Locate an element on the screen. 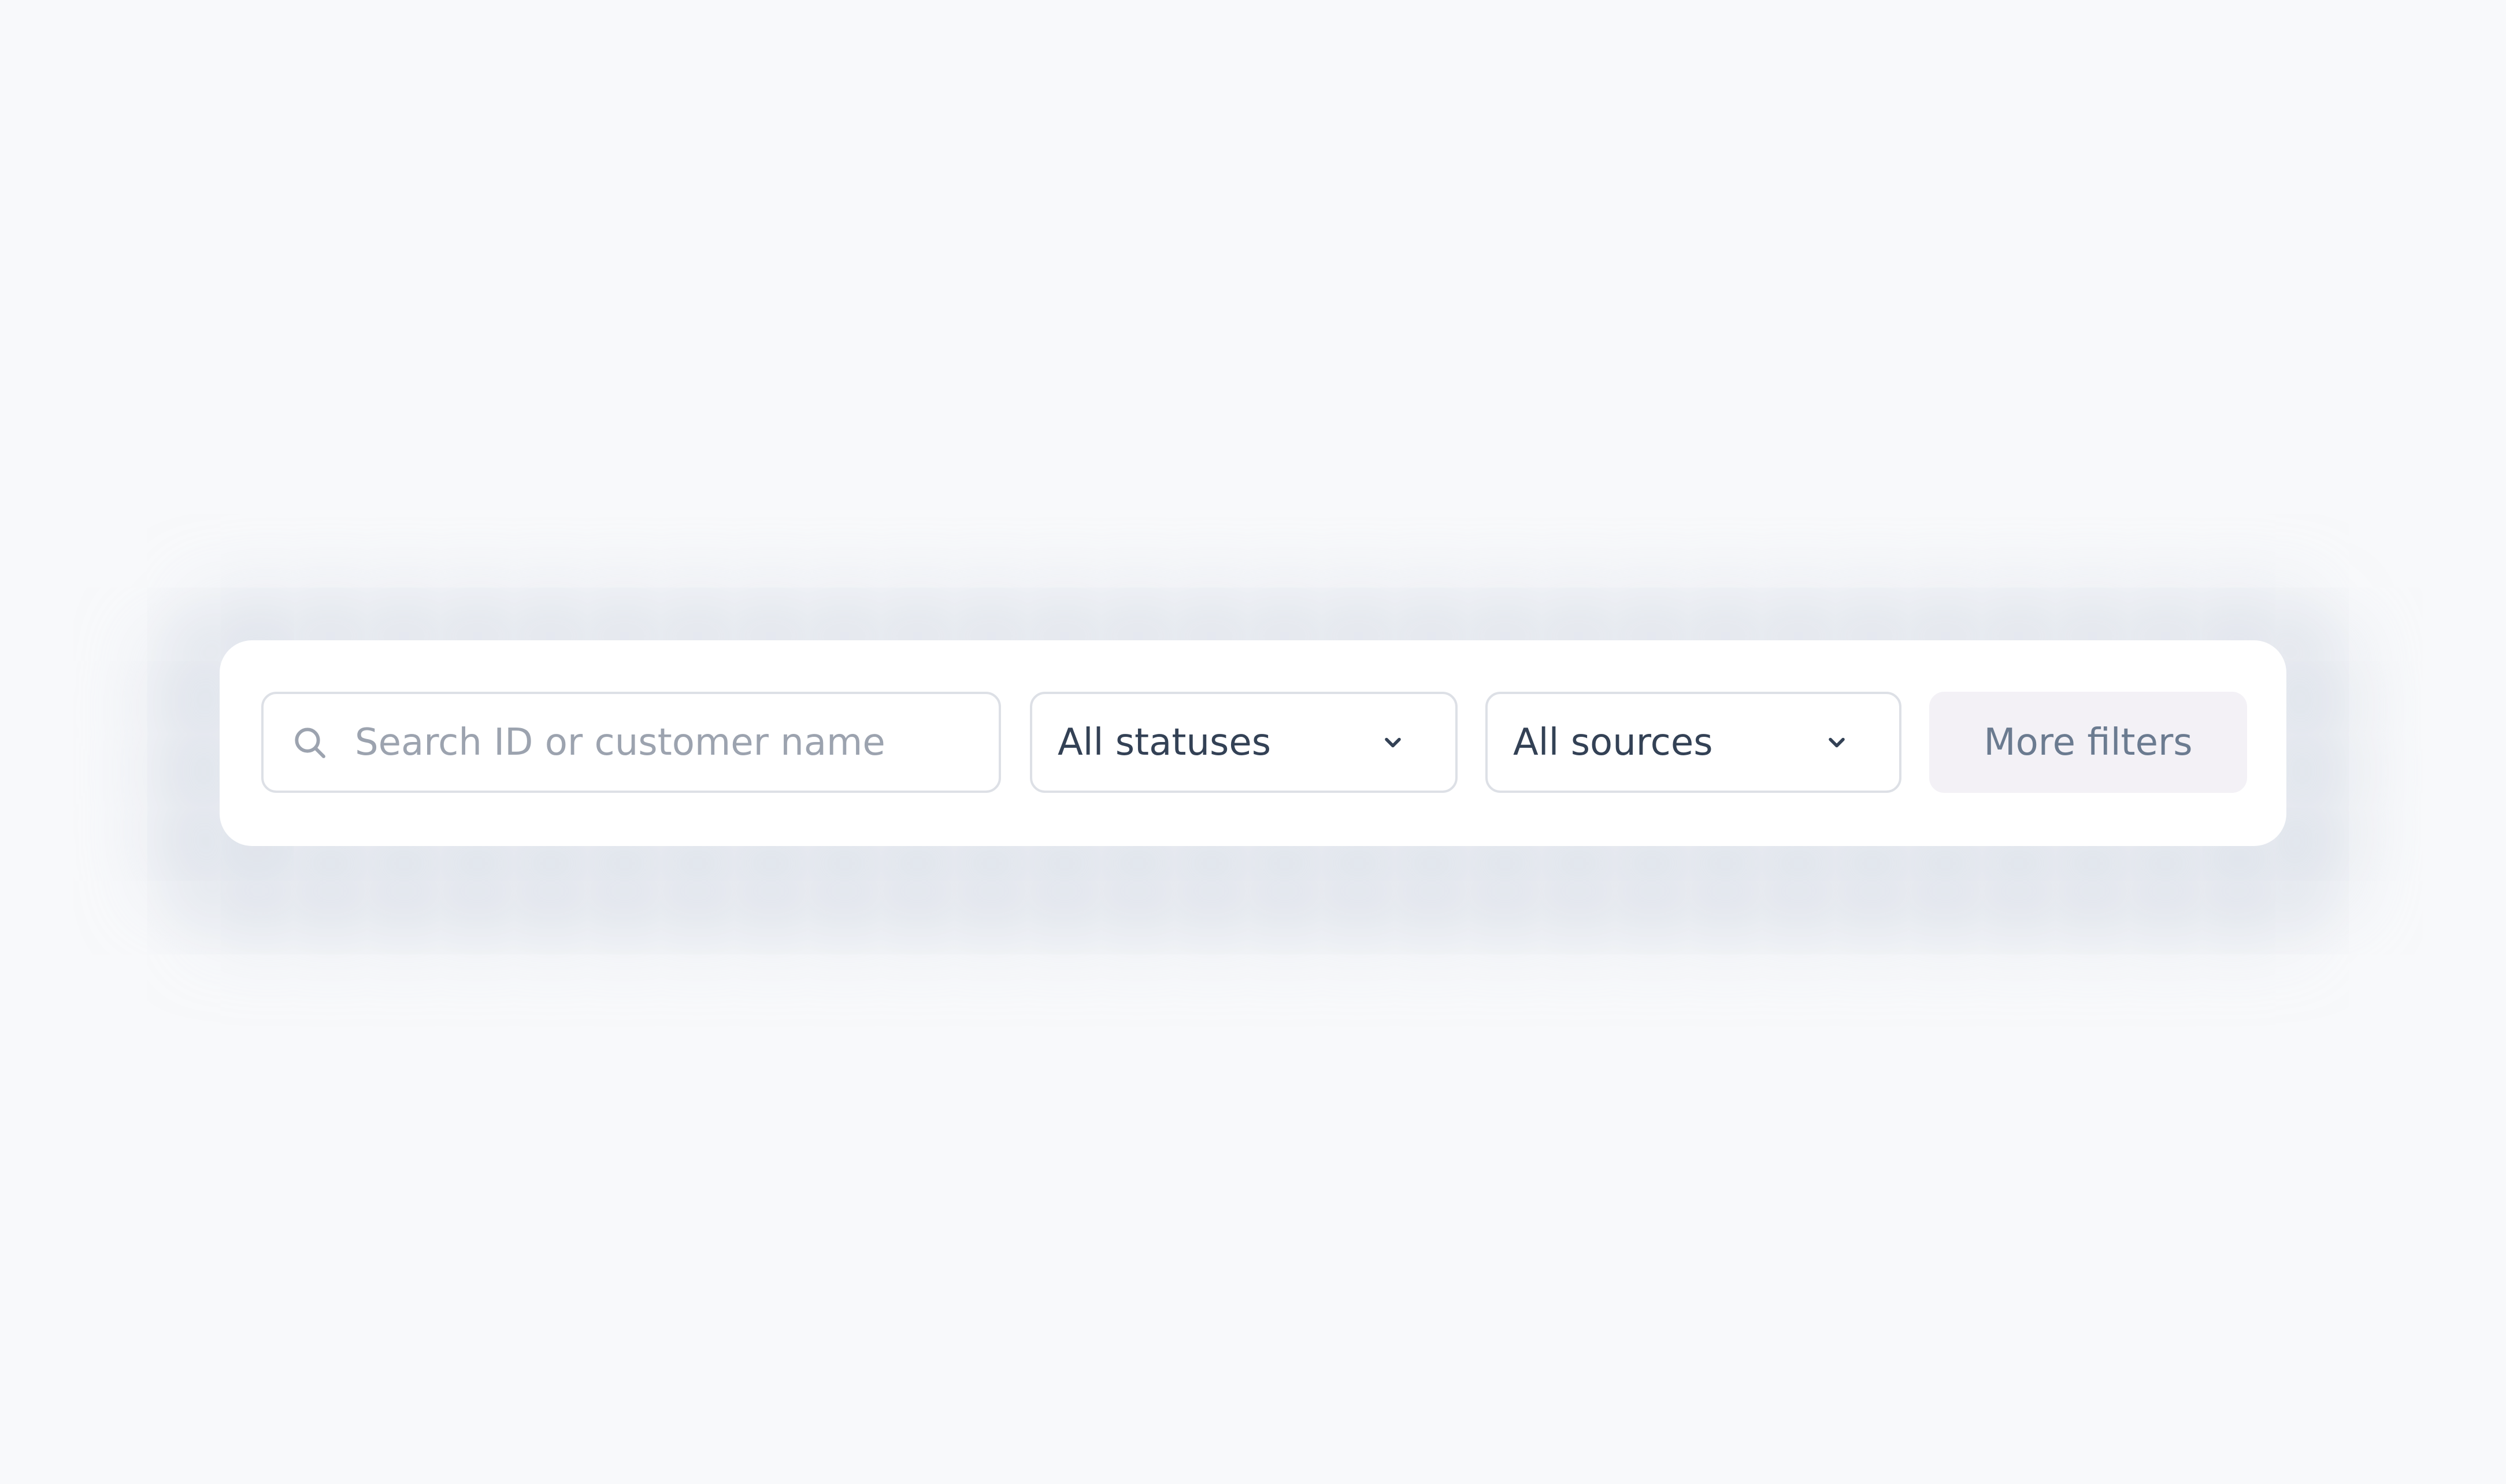 Image resolution: width=2506 pixels, height=1484 pixels. status-select-value: All statuses is located at coordinates (1164, 742).